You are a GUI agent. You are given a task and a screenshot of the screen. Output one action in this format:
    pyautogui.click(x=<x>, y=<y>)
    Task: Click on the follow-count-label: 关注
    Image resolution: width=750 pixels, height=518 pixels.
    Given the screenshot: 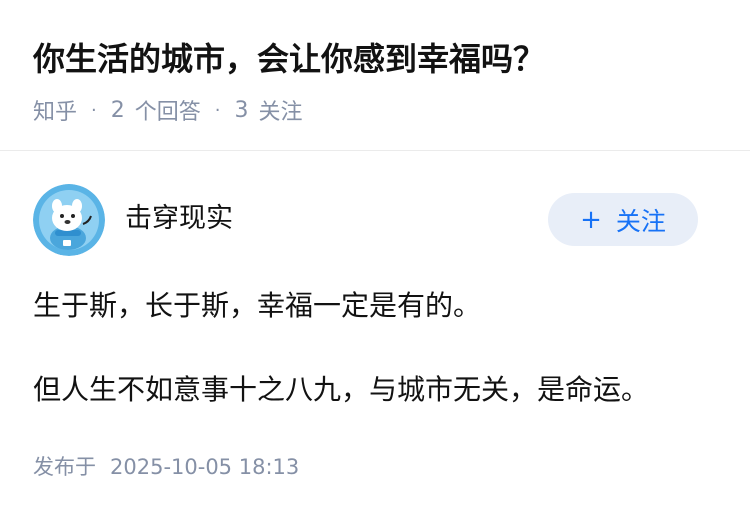 What is the action you would take?
    pyautogui.click(x=281, y=110)
    